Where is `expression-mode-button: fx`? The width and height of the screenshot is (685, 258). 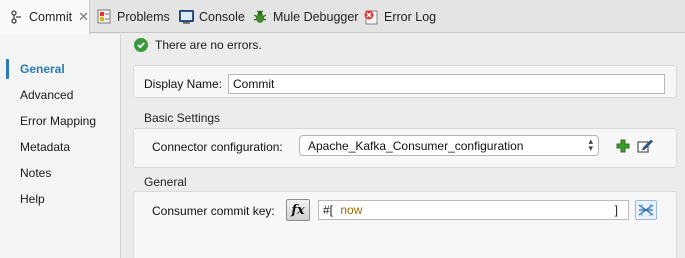 expression-mode-button: fx is located at coordinates (298, 210).